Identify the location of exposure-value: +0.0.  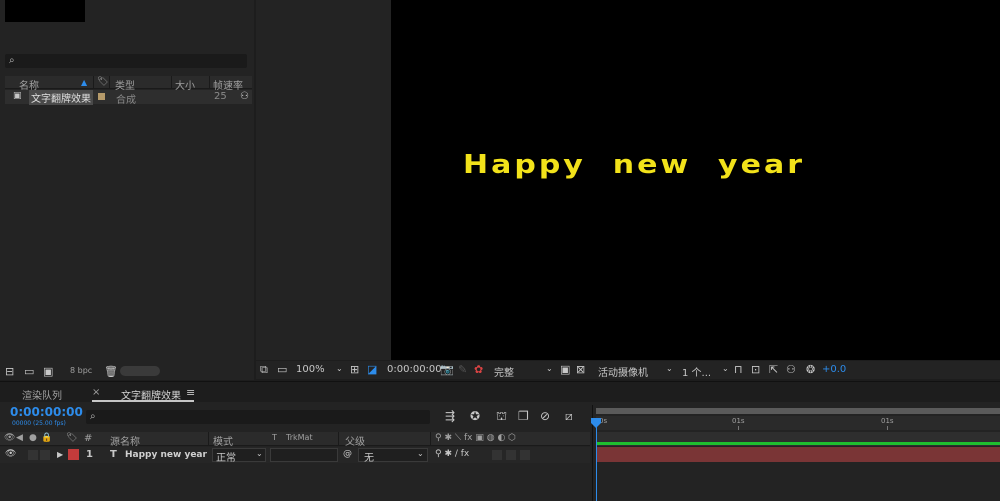
(834, 369).